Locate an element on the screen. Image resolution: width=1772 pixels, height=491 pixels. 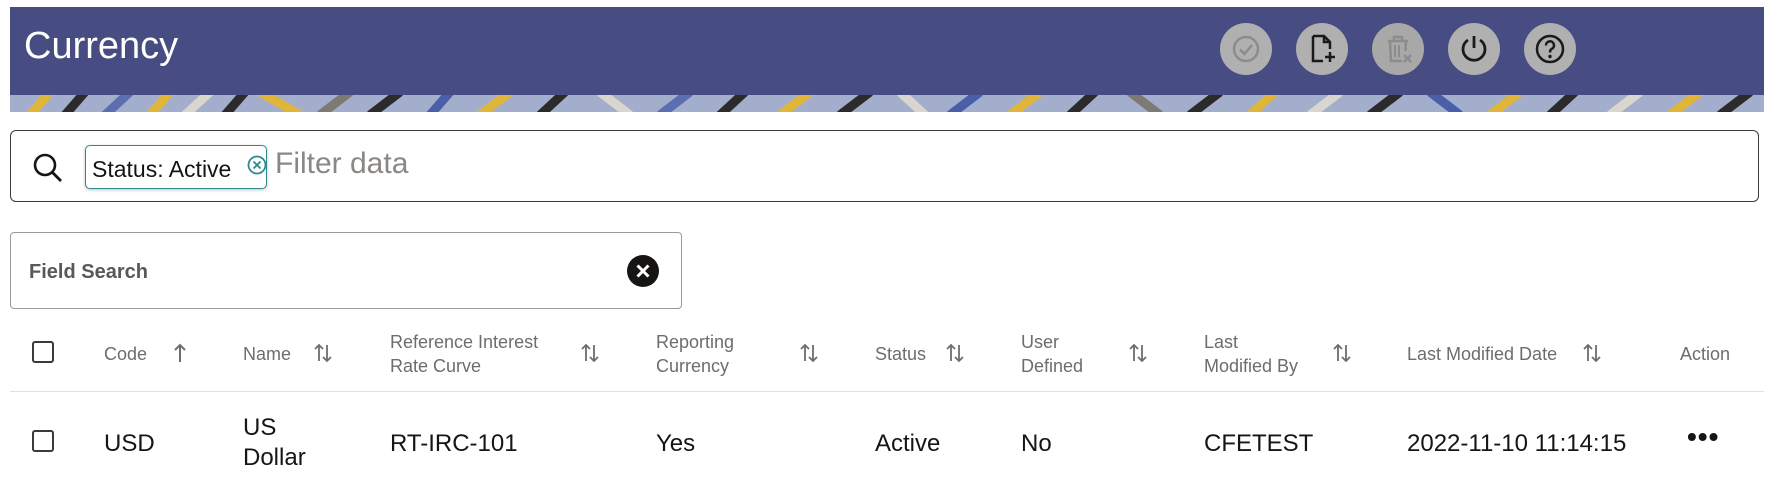
cell-user-defined: No is located at coordinates (1036, 443).